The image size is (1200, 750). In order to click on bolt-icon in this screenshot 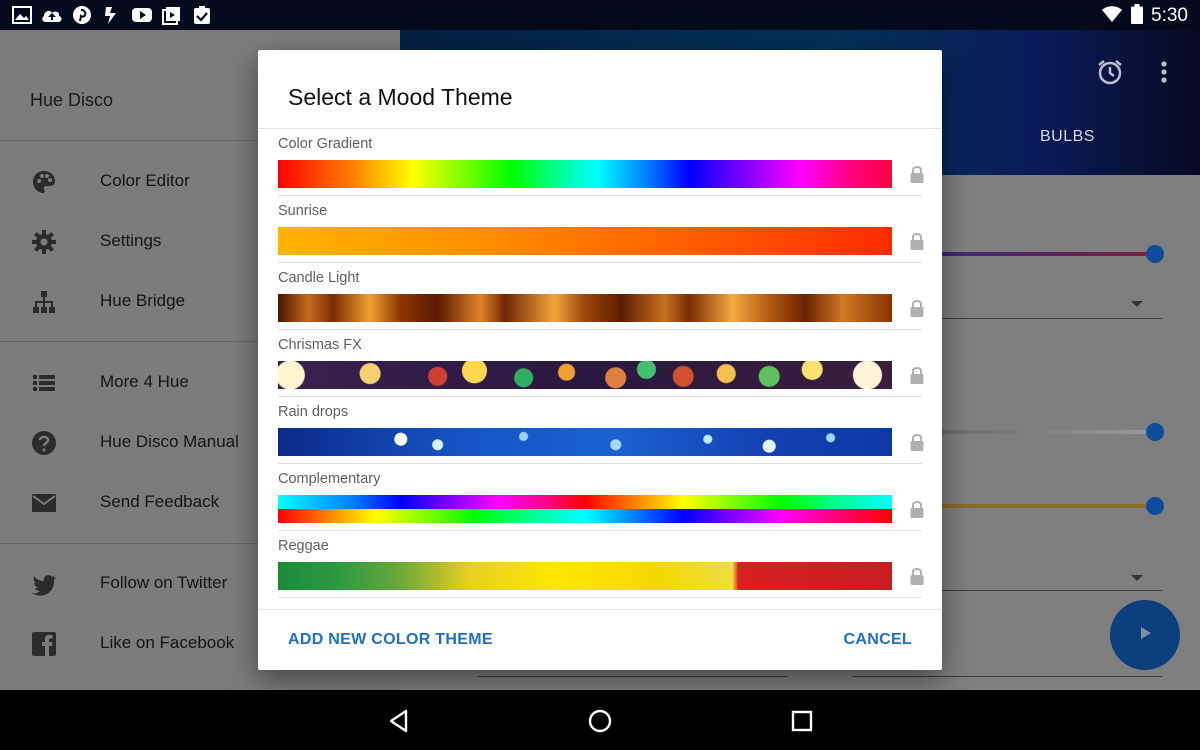, I will do `click(112, 15)`.